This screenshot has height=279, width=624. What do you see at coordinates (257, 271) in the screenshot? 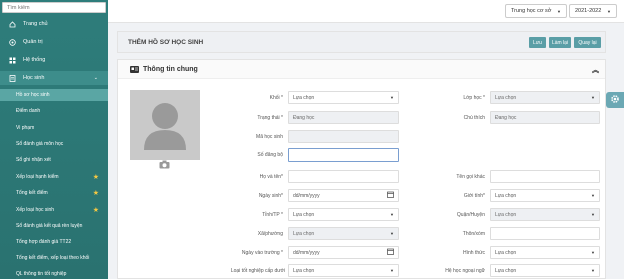
I see `grad-type-label: Loại tốt nghiệp cấp dưới` at bounding box center [257, 271].